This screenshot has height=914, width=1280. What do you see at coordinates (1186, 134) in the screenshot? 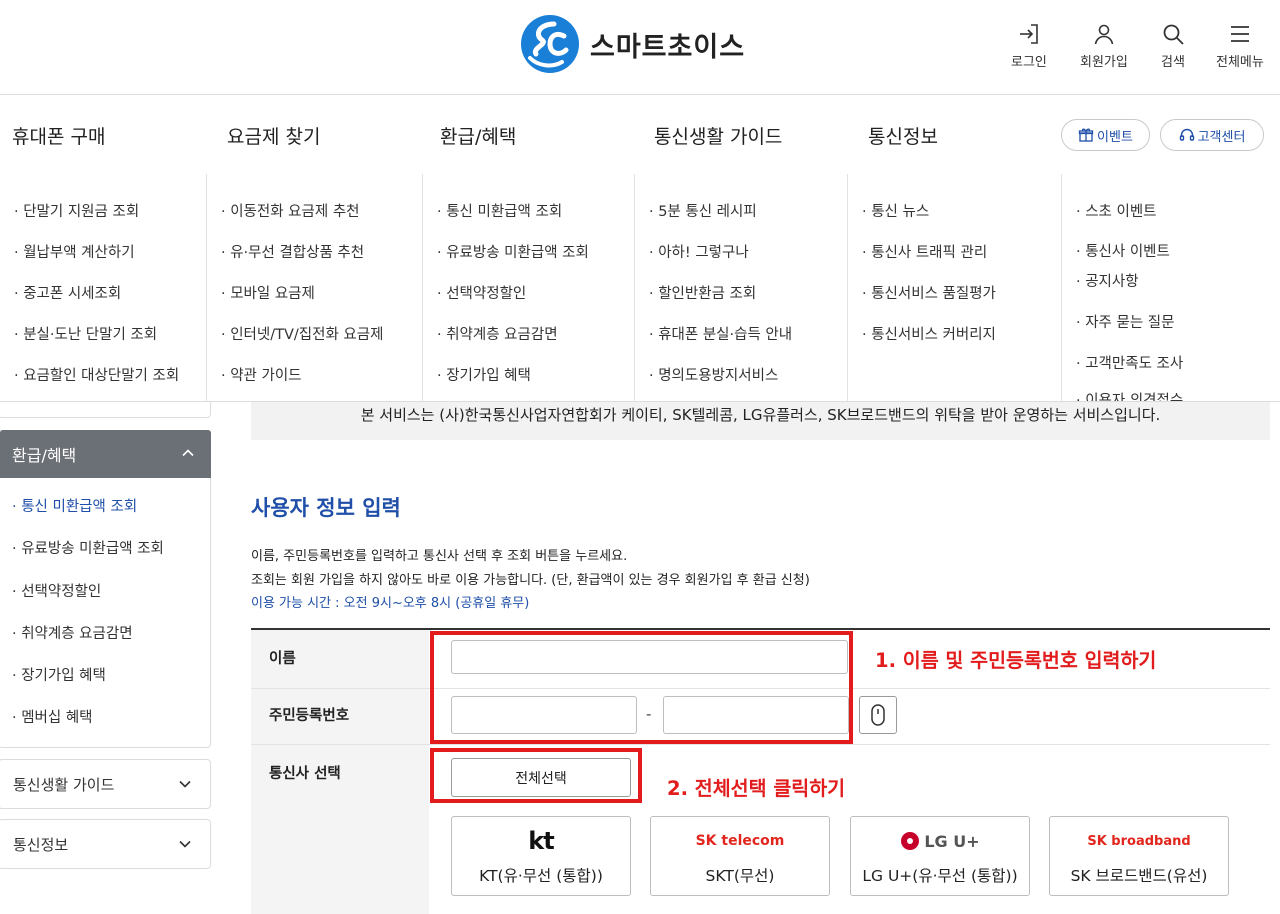
I see `headset-icon` at bounding box center [1186, 134].